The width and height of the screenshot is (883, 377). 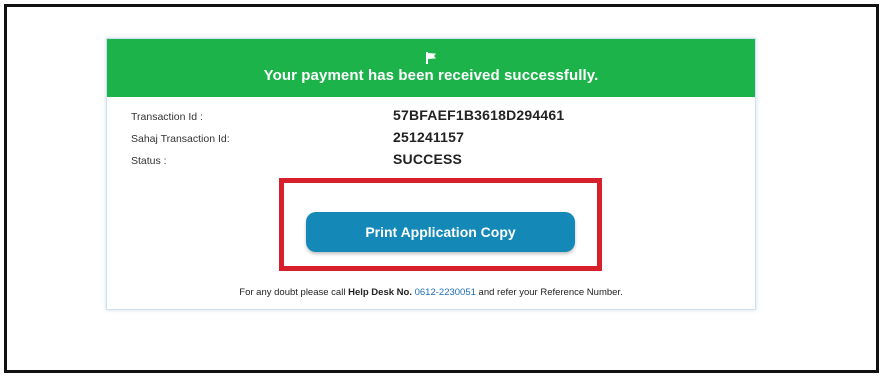 I want to click on transaction-id-row: Transaction Id : 57BFAEF1B3618D294461, so click(x=347, y=118).